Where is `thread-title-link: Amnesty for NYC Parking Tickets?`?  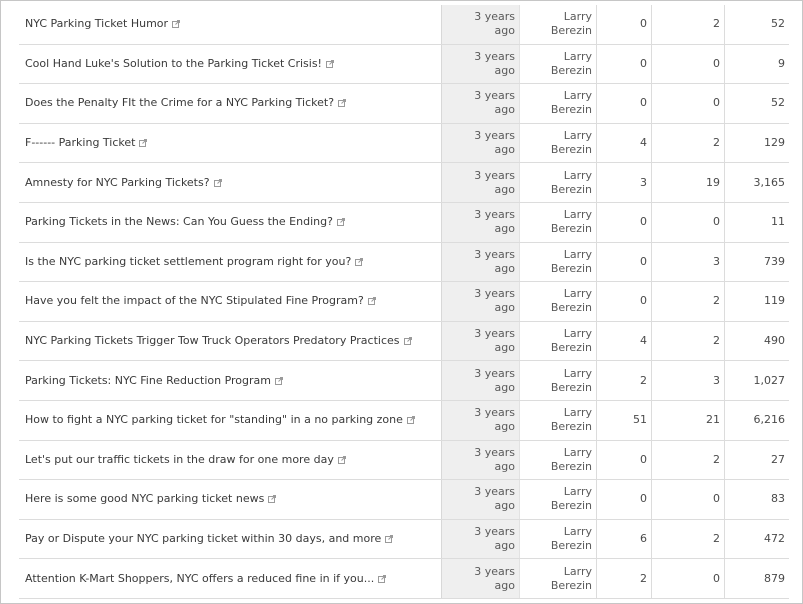
thread-title-link: Amnesty for NYC Parking Tickets? is located at coordinates (117, 182).